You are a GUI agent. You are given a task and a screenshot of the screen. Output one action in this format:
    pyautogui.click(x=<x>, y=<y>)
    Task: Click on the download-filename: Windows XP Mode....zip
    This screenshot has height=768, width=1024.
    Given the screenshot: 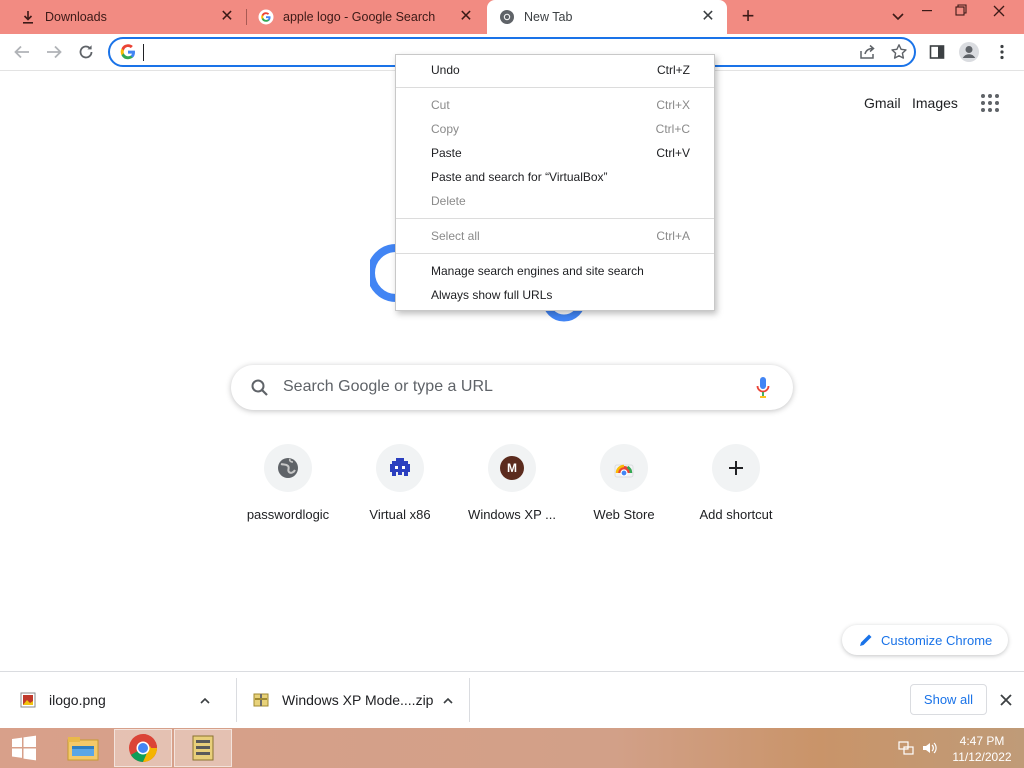 What is the action you would take?
    pyautogui.click(x=358, y=700)
    